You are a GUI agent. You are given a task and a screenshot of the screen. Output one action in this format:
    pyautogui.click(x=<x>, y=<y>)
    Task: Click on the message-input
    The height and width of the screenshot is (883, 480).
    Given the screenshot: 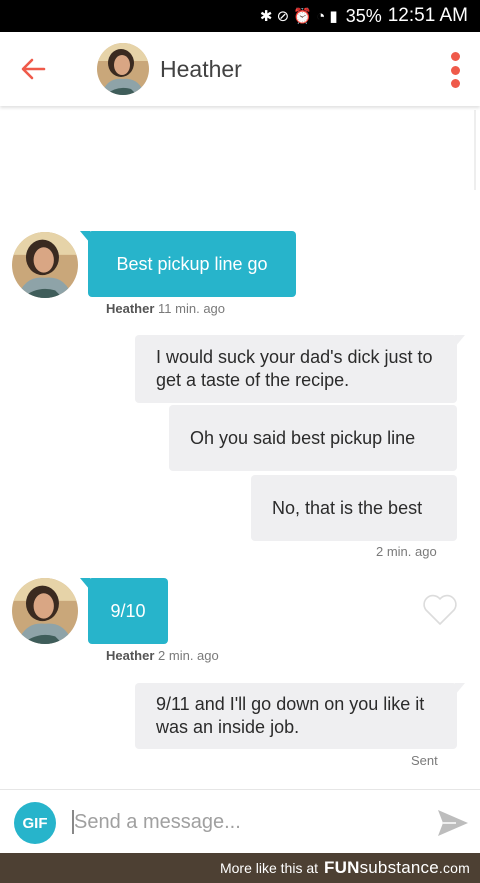 What is the action you would take?
    pyautogui.click(x=240, y=822)
    